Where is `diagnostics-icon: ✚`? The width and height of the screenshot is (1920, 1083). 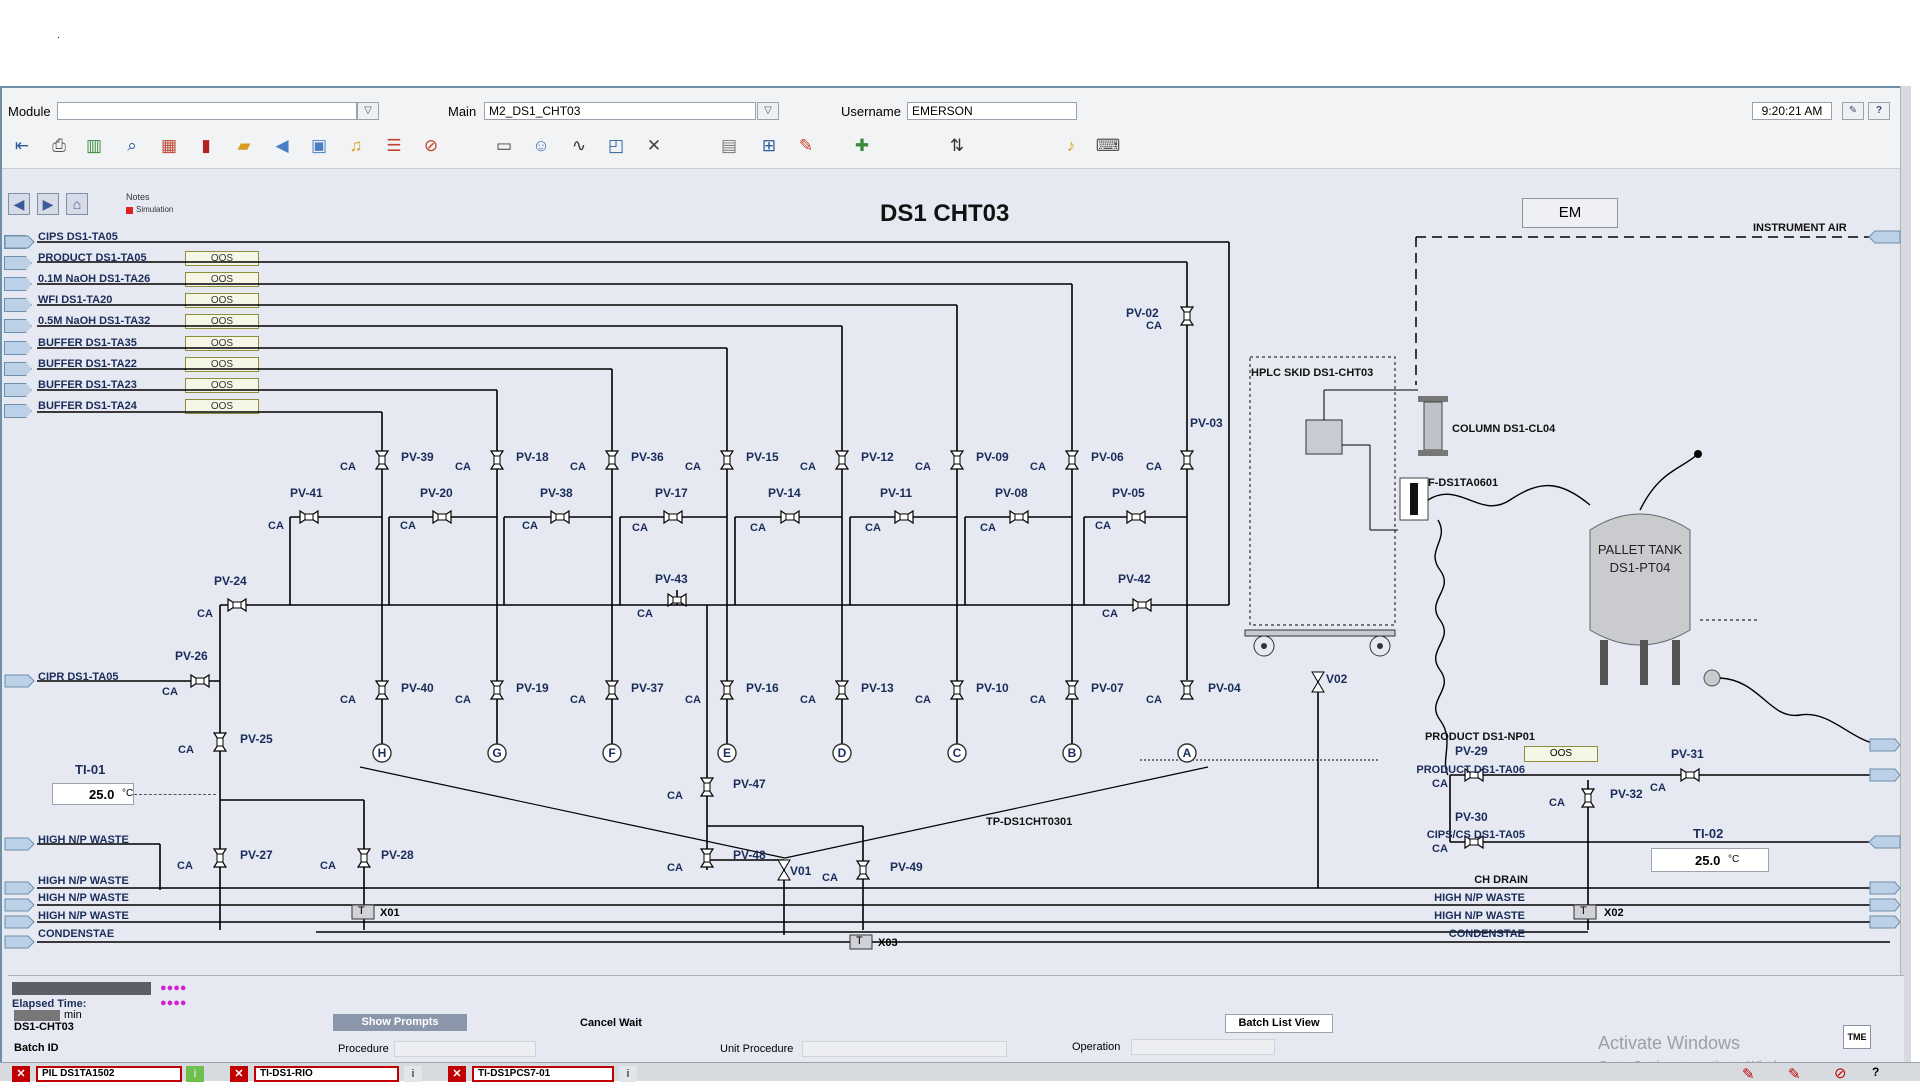 diagnostics-icon: ✚ is located at coordinates (862, 145).